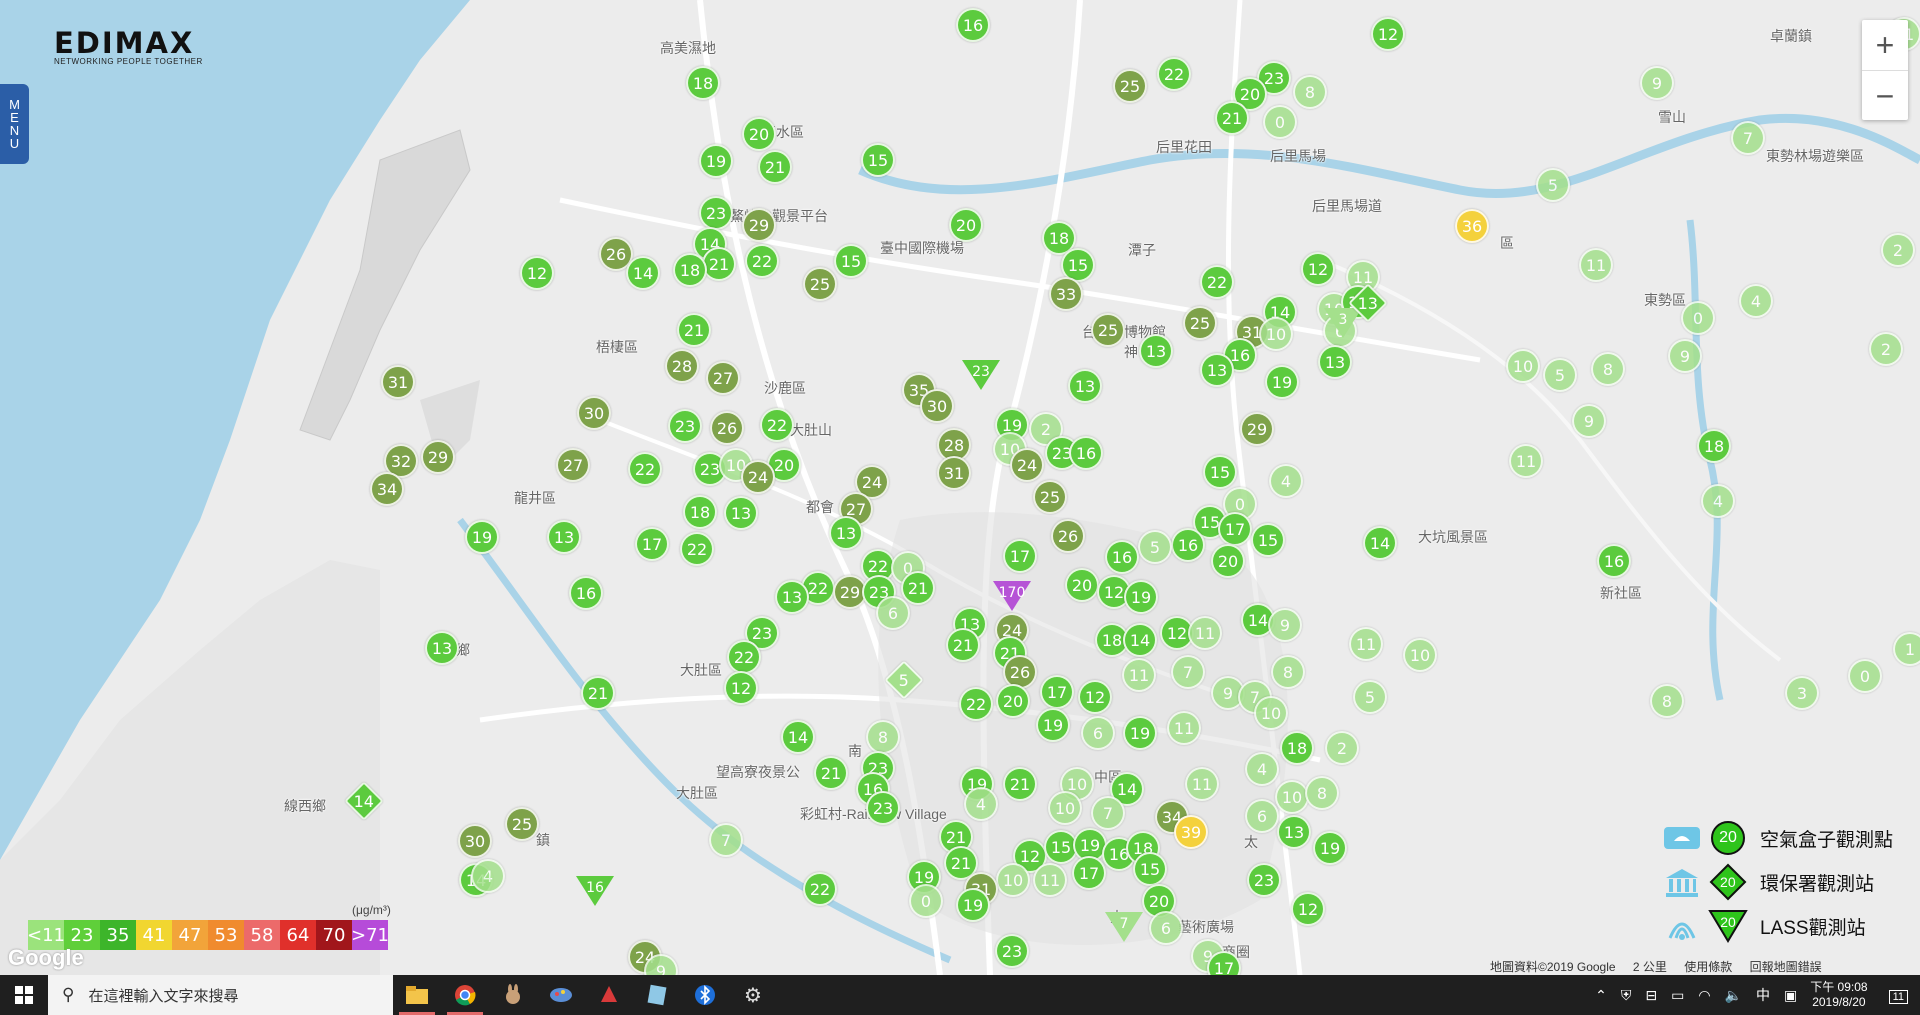 This screenshot has width=1920, height=1015. I want to click on zoom-out-button: −, so click(1885, 96).